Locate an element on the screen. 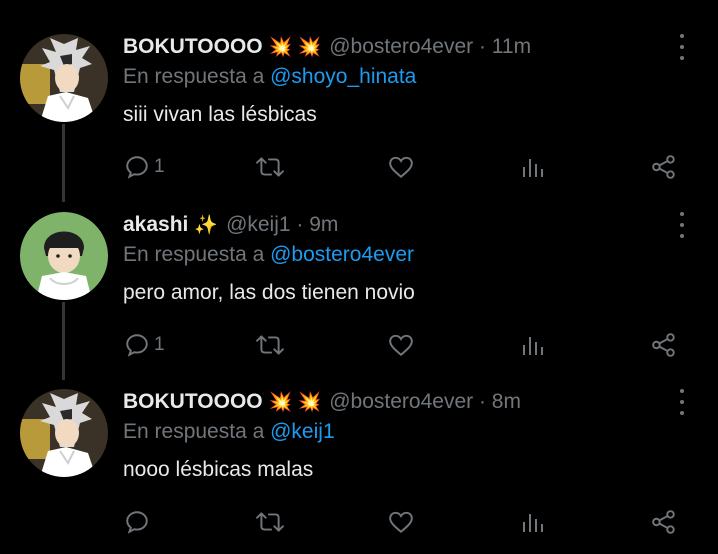 Image resolution: width=718 pixels, height=554 pixels. tweet-header: BOKUTOOOO 💥 💥 @bostero4ever · 8m is located at coordinates (322, 402).